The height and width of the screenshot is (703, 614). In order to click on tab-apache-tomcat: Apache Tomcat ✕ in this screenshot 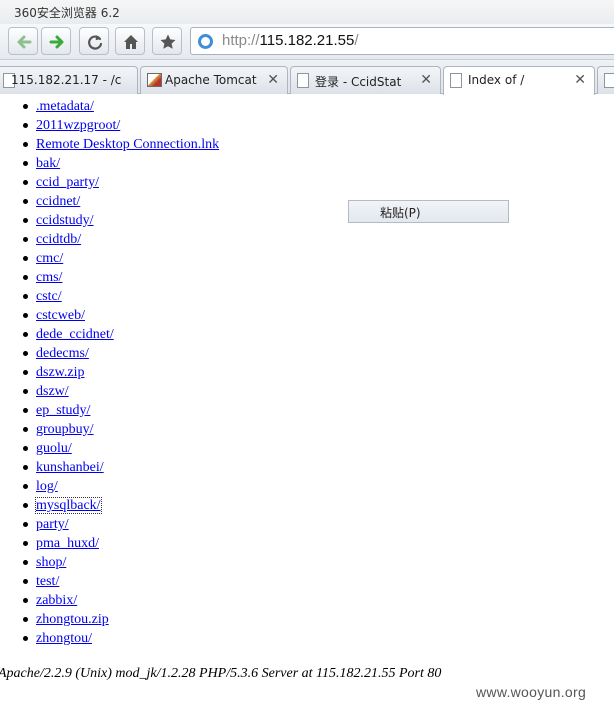, I will do `click(214, 80)`.